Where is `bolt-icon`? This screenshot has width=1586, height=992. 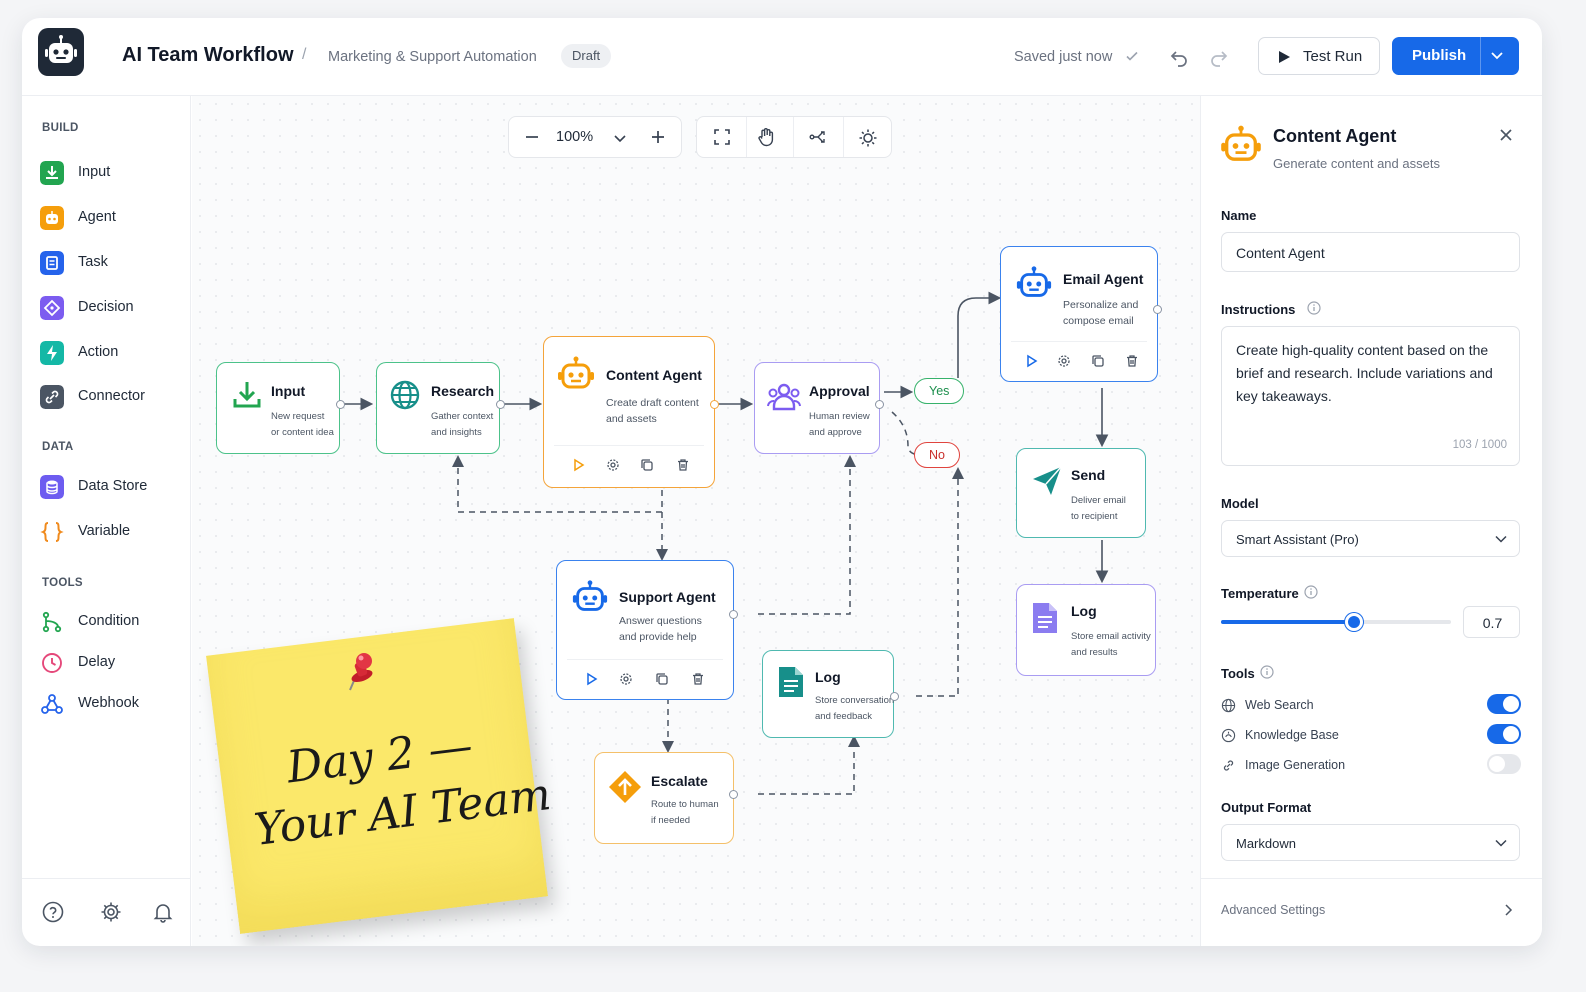 bolt-icon is located at coordinates (52, 353).